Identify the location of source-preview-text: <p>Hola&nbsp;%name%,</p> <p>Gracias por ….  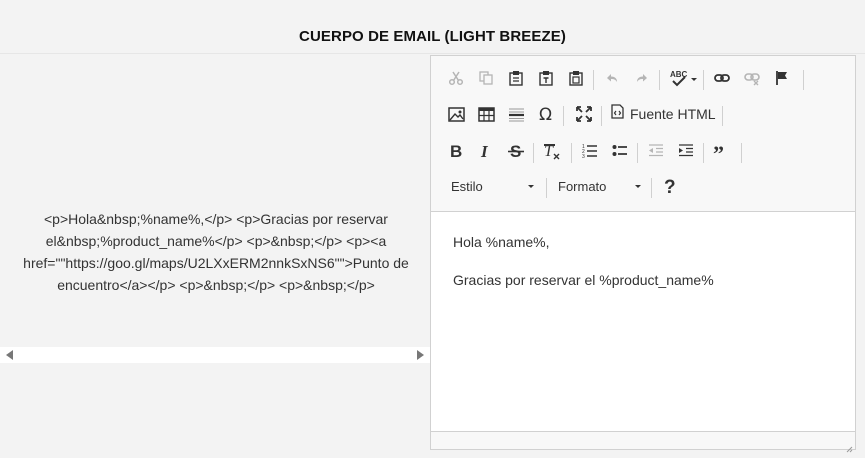
(216, 252).